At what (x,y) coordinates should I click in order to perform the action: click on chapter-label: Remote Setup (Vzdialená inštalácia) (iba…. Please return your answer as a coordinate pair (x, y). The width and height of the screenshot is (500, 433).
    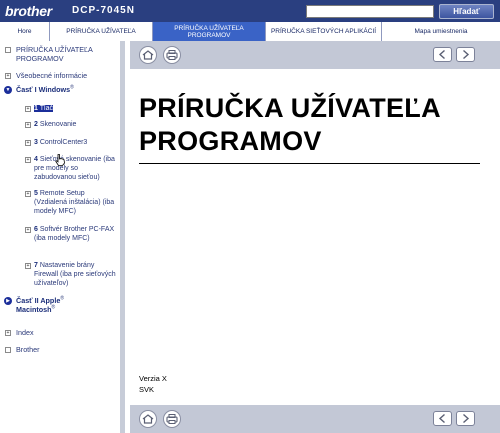
    Looking at the image, I should click on (74, 202).